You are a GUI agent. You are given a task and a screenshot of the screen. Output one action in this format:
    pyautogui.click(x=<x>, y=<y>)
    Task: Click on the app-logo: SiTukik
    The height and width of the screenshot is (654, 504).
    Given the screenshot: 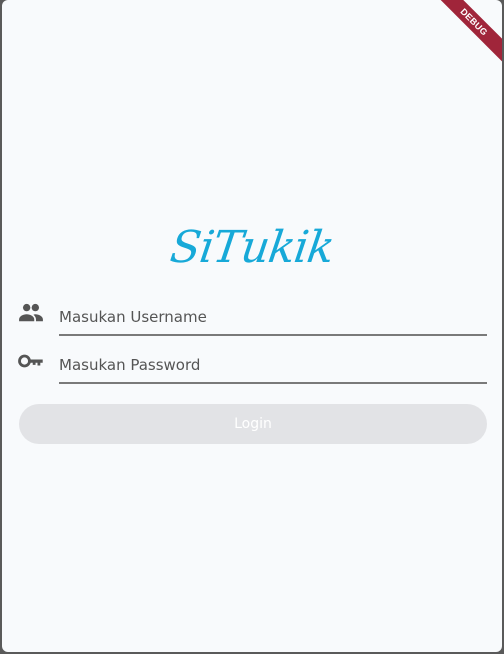 What is the action you would take?
    pyautogui.click(x=252, y=247)
    